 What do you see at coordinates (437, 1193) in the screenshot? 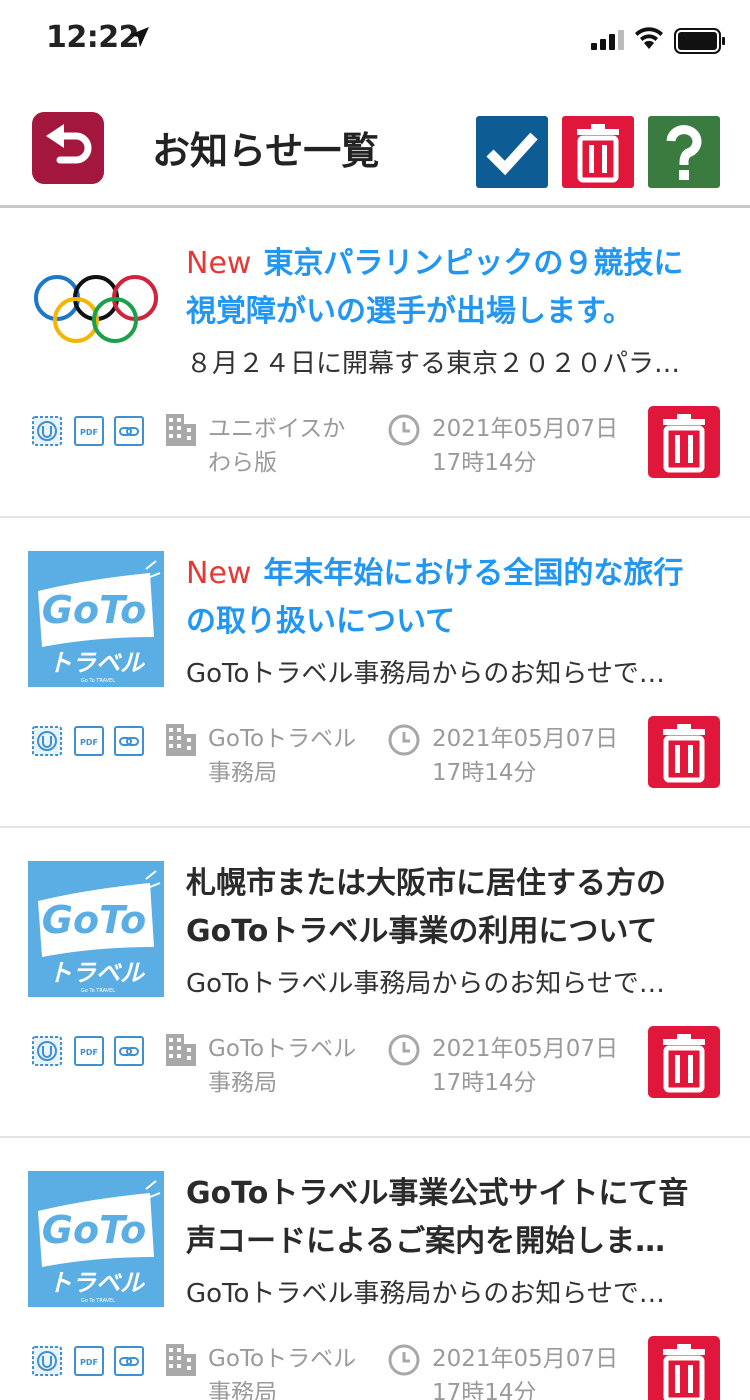
I see `notice-title-text: GoToトラベル事業公式サイトにて音` at bounding box center [437, 1193].